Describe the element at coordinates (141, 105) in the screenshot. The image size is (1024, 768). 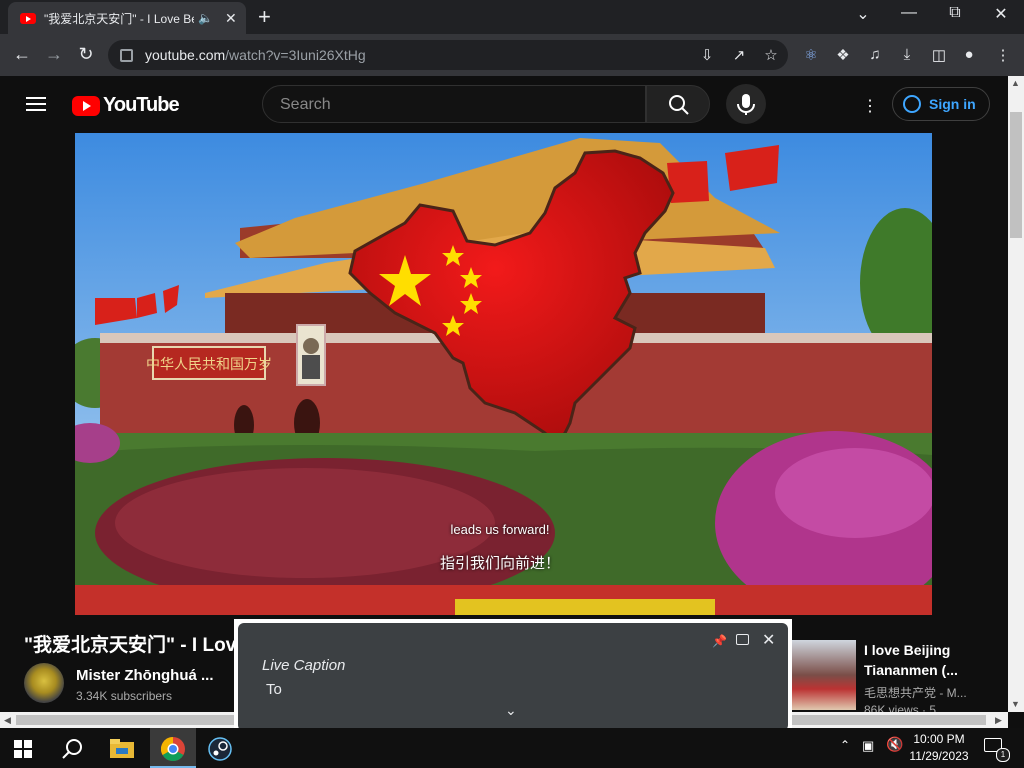
I see `youtube-logo-text: YouTube` at that location.